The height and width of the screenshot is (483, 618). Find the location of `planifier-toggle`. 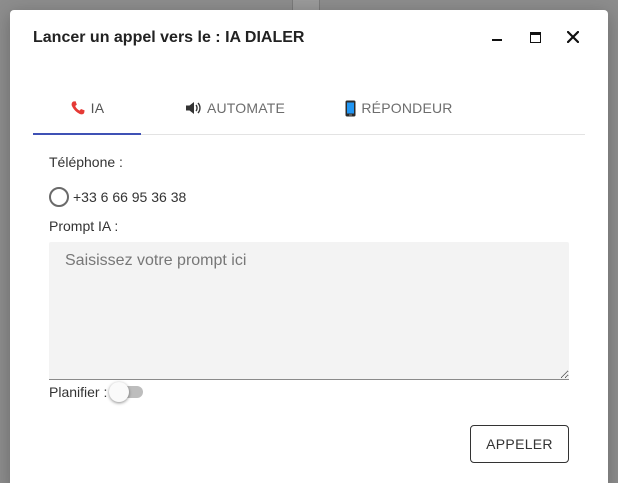

planifier-toggle is located at coordinates (127, 392).